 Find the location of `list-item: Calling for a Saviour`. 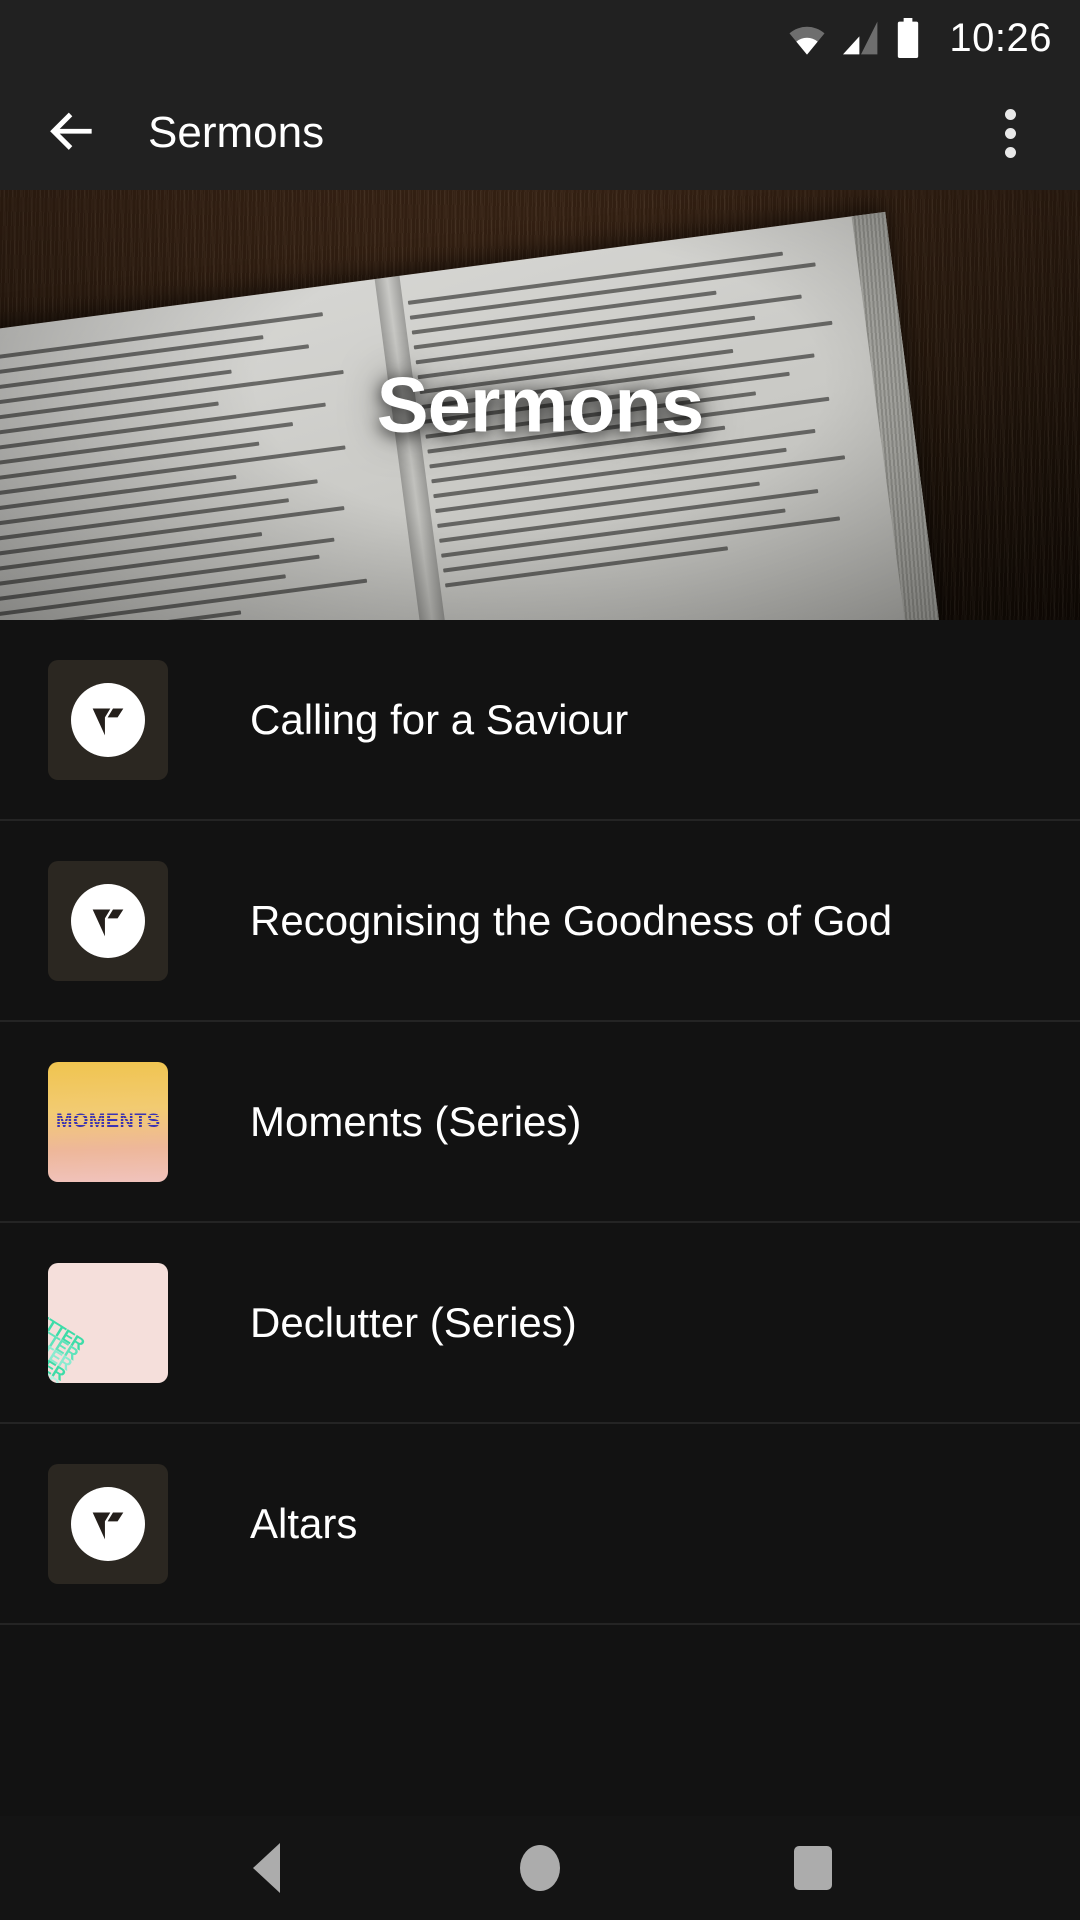

list-item: Calling for a Saviour is located at coordinates (540, 720).